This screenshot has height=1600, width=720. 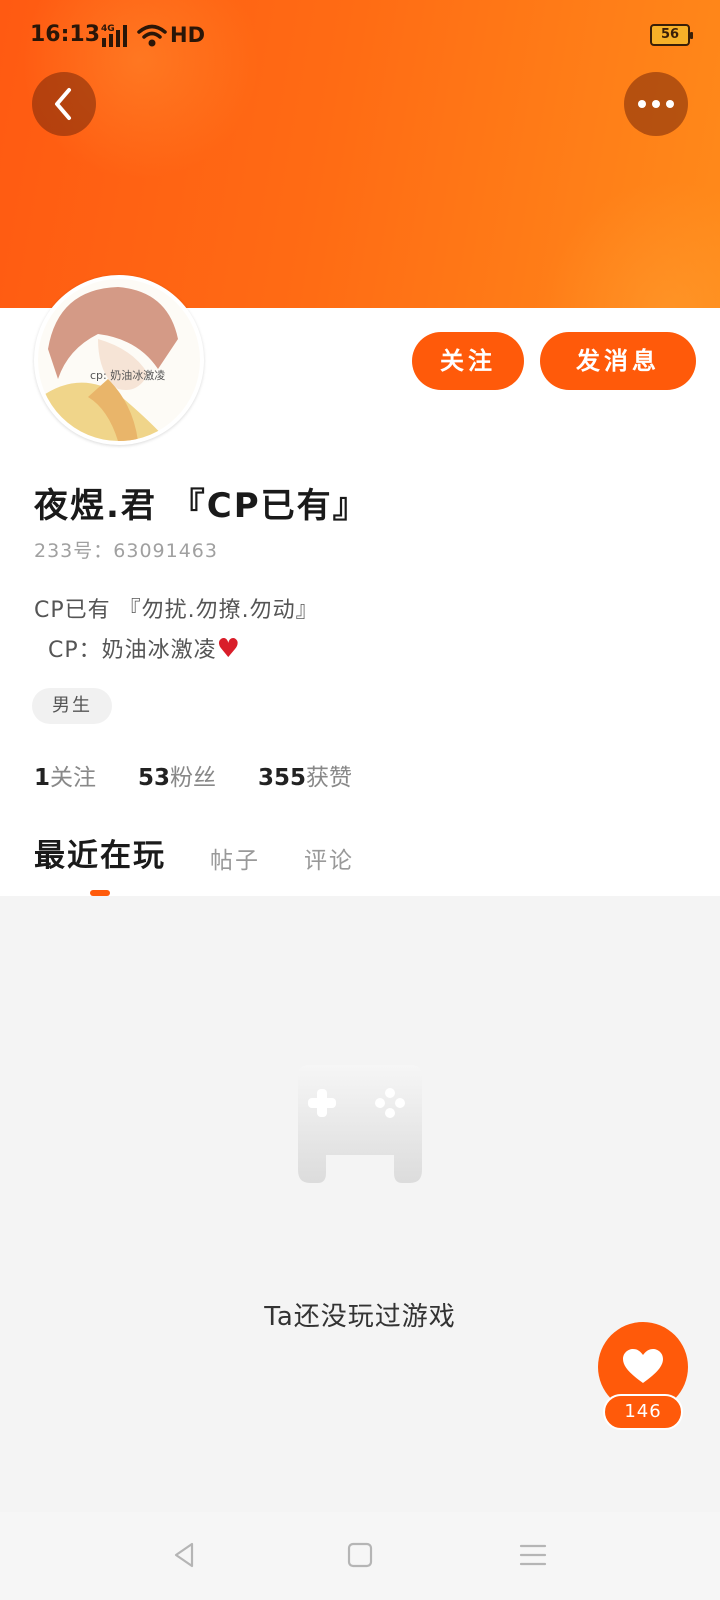 What do you see at coordinates (152, 35) in the screenshot?
I see `wifi-icon` at bounding box center [152, 35].